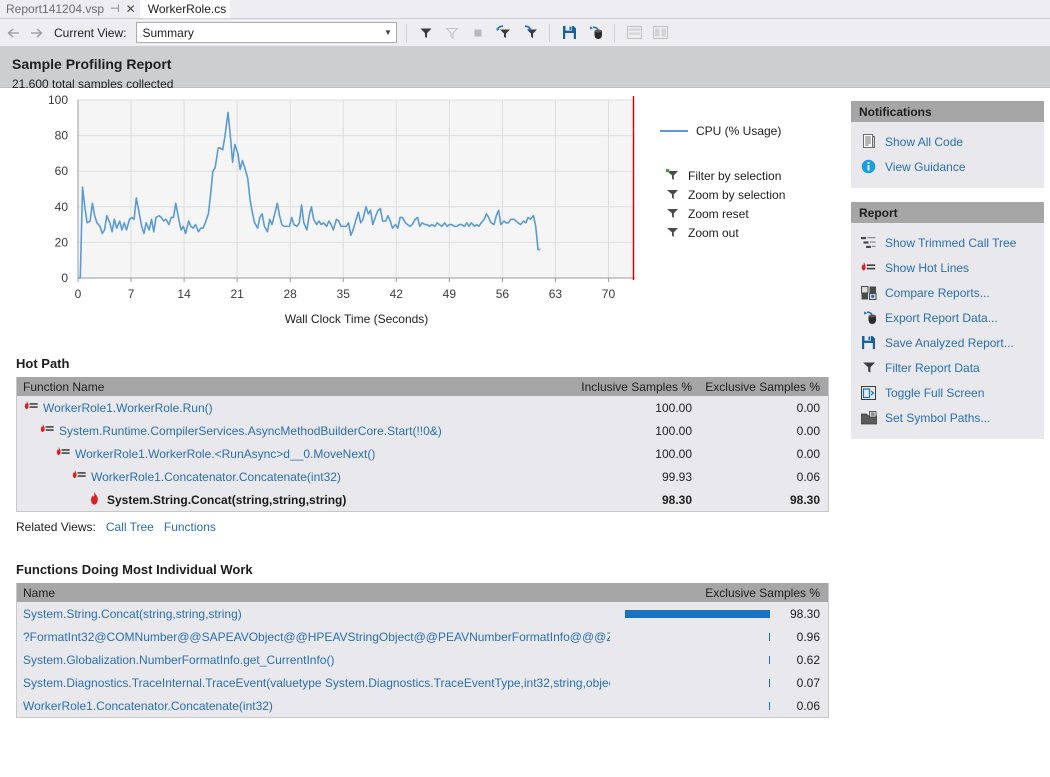 The image size is (1050, 777). Describe the element at coordinates (237, 294) in the screenshot. I see `svg-text: 21` at that location.